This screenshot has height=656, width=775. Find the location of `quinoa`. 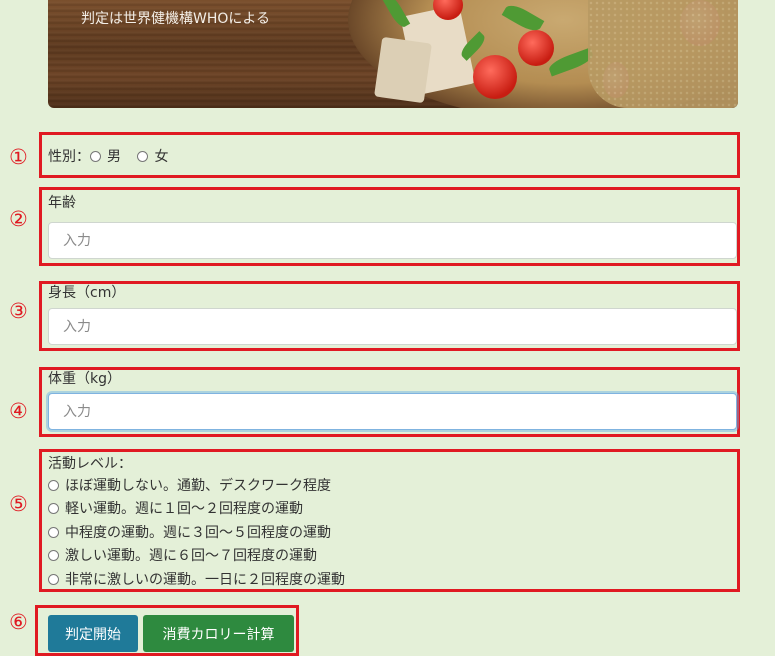

quinoa is located at coordinates (663, 54).